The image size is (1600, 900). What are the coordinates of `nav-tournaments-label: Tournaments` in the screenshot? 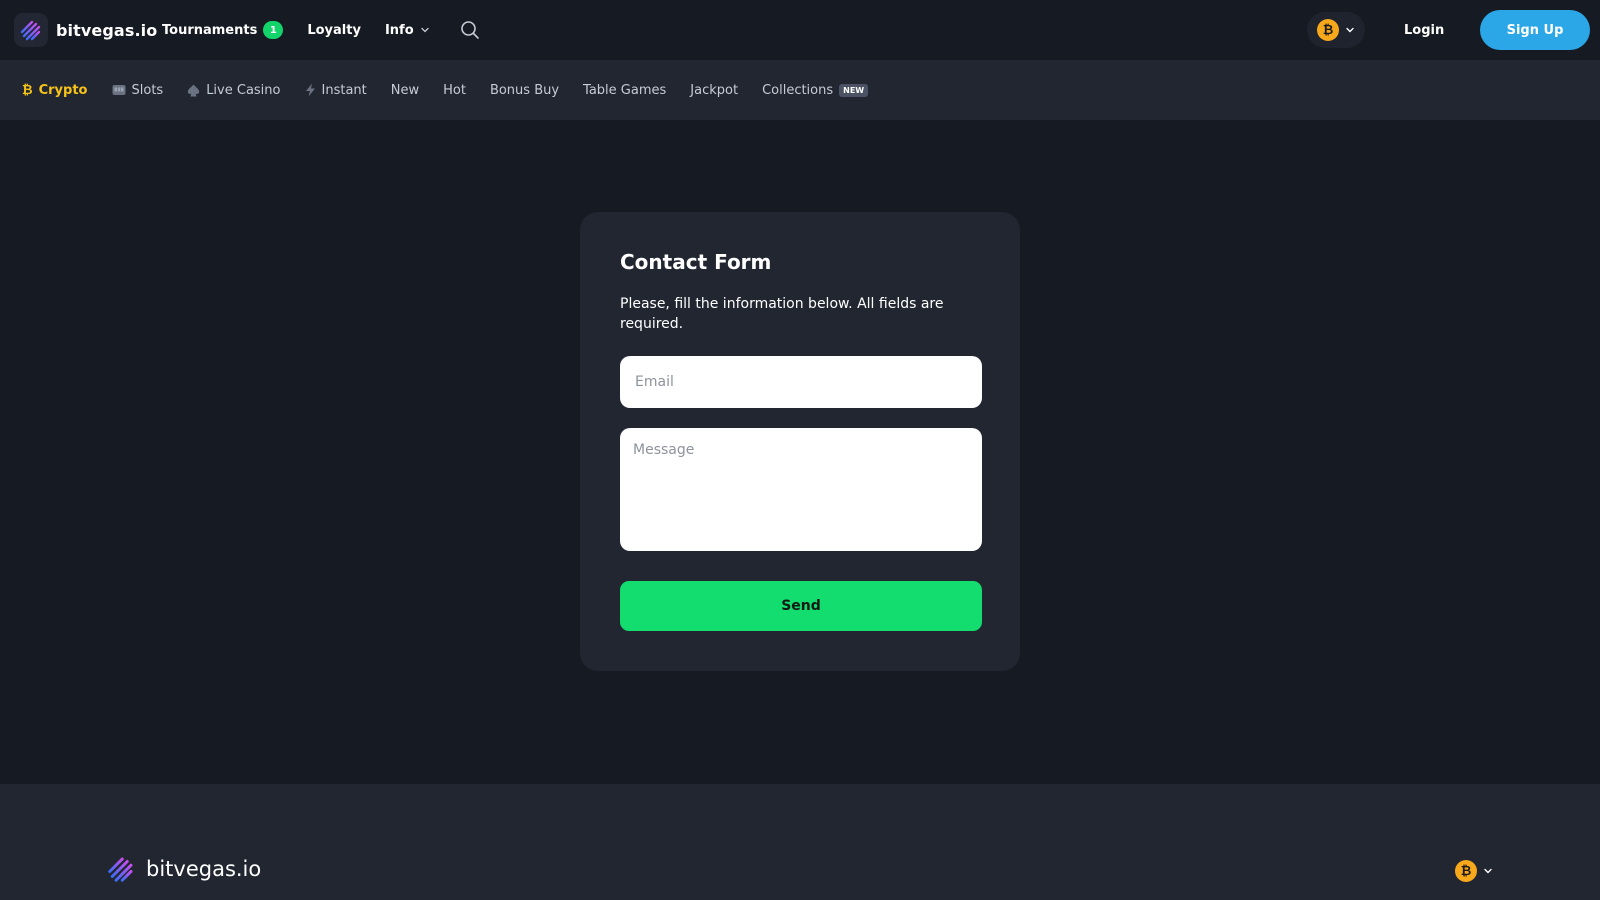 It's located at (210, 30).